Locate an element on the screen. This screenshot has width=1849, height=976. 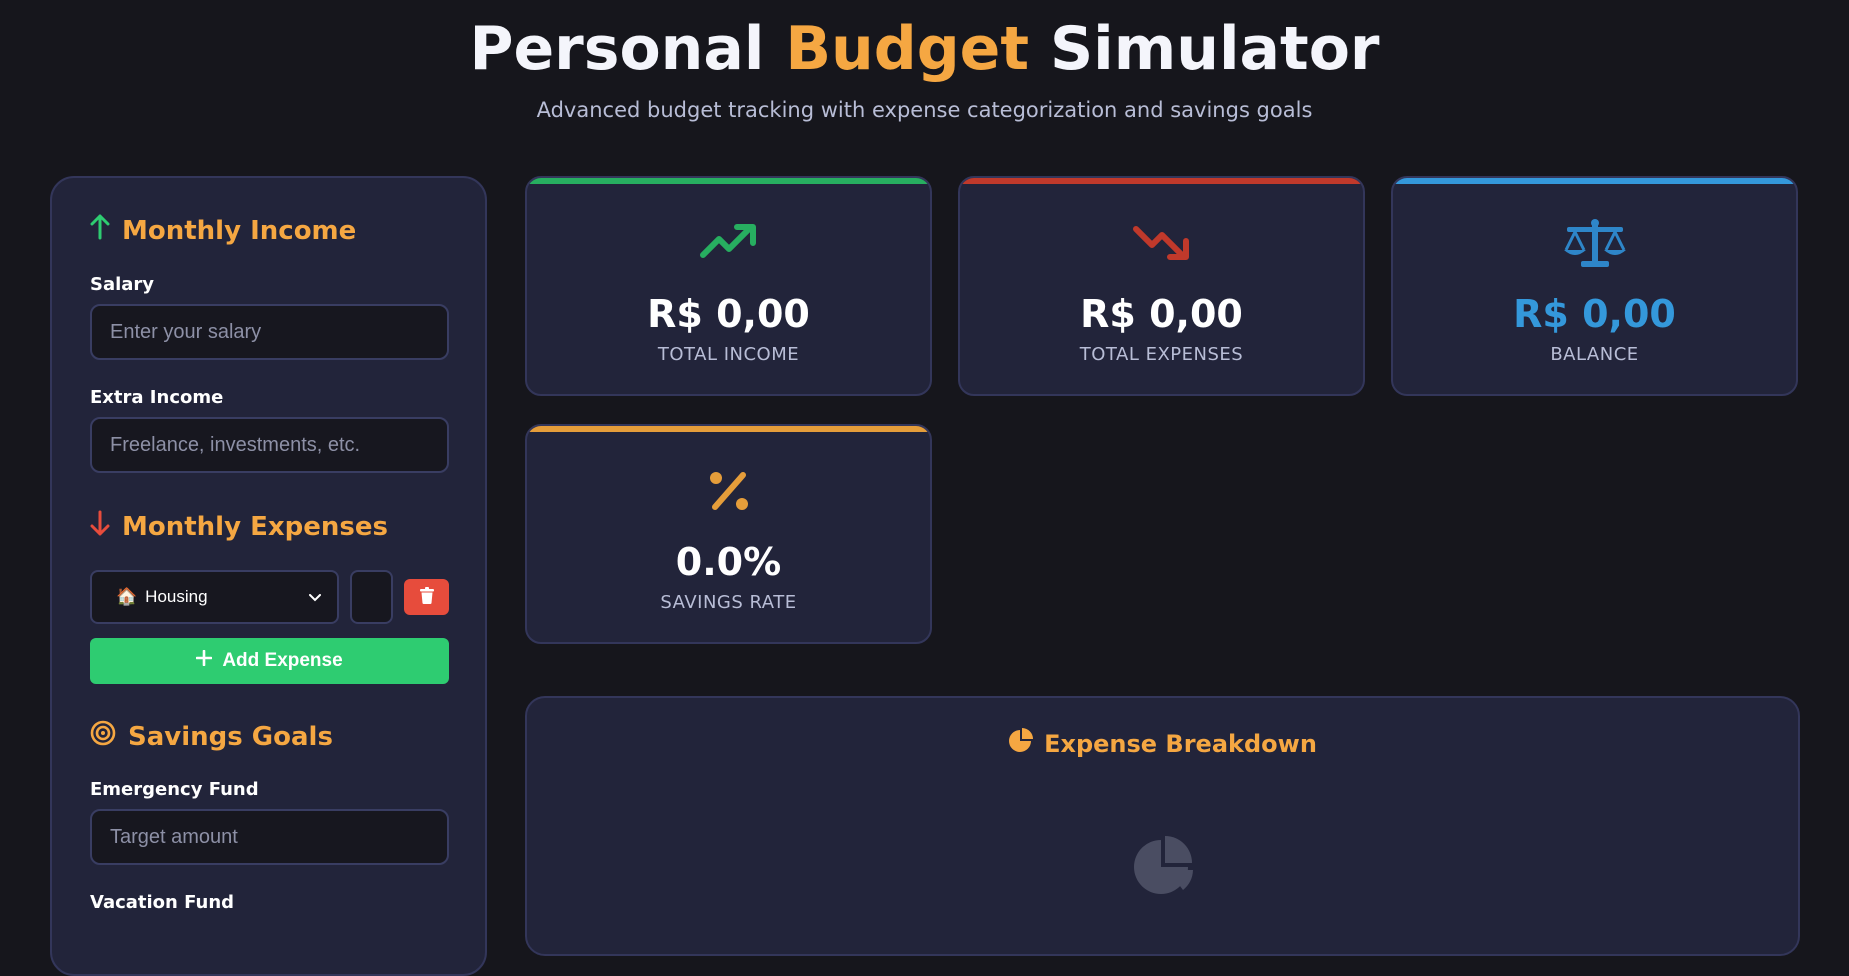
arrow-down-icon is located at coordinates (100, 526).